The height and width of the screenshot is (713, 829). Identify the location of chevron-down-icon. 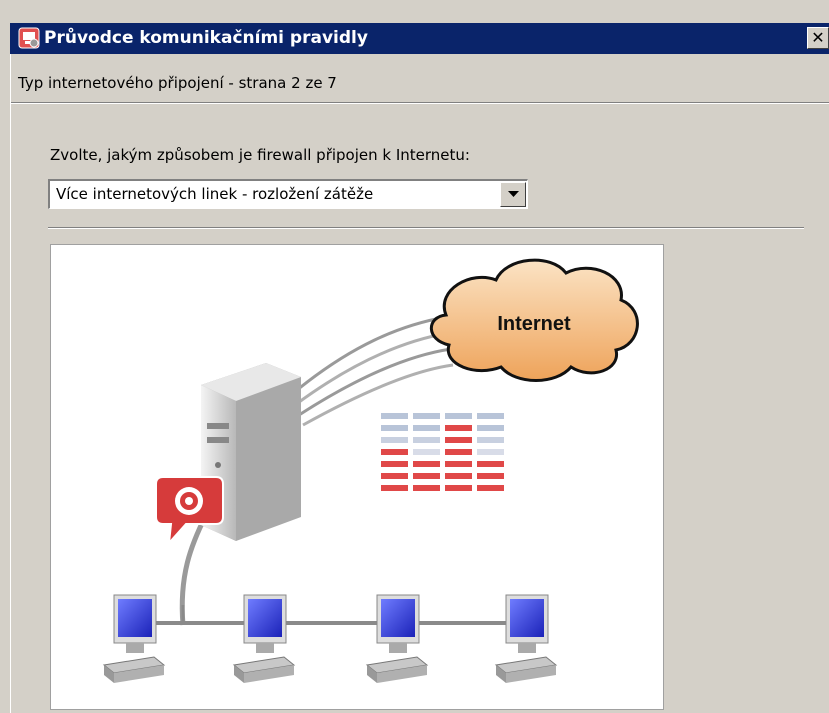
(513, 194).